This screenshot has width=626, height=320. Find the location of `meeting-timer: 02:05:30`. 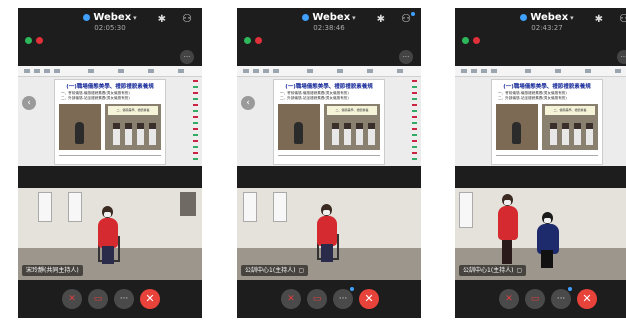

meeting-timer: 02:05:30 is located at coordinates (110, 28).